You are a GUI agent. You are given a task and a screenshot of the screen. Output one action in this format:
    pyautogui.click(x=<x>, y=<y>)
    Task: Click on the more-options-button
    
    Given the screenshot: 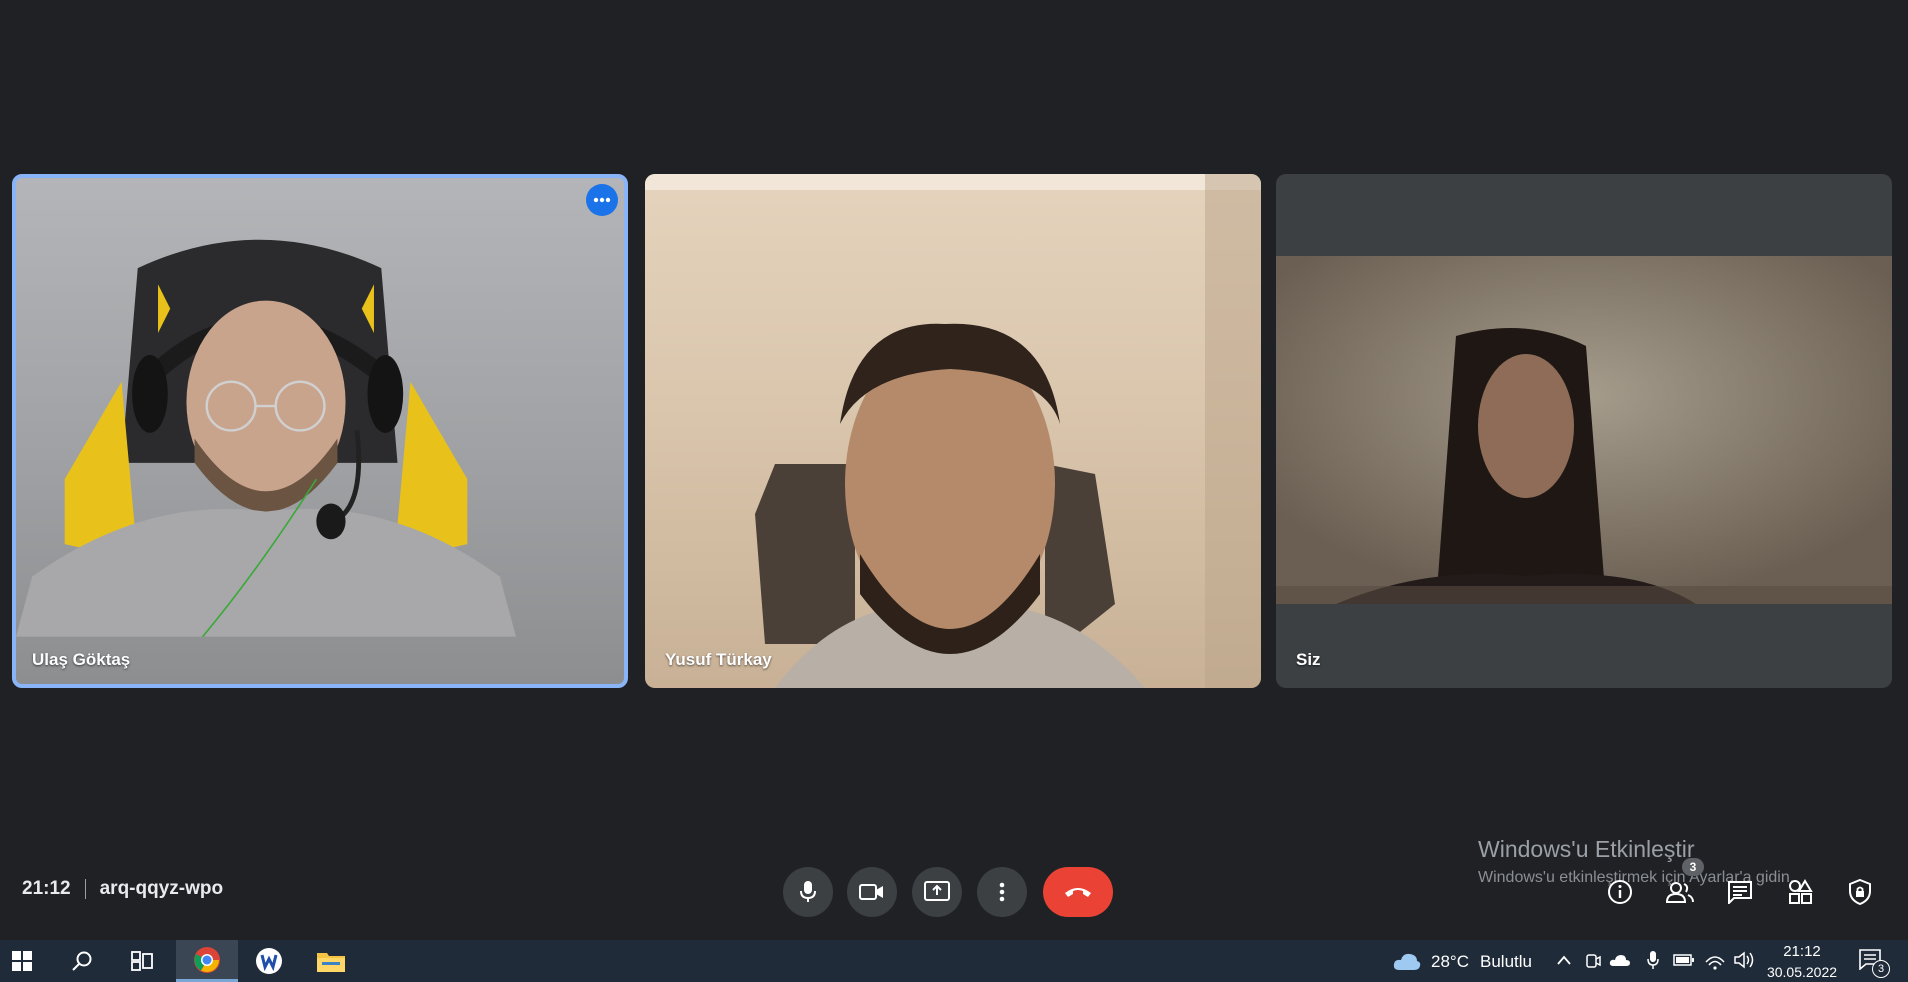 What is the action you would take?
    pyautogui.click(x=1002, y=892)
    